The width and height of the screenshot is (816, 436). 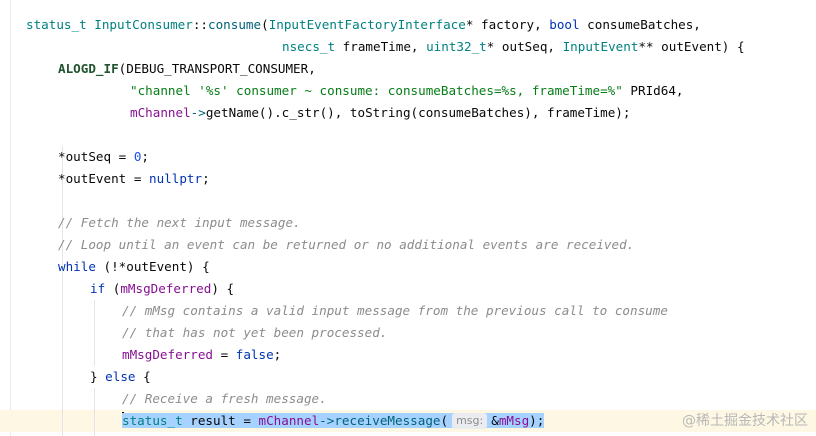 What do you see at coordinates (200, 24) in the screenshot?
I see `code-token: ::` at bounding box center [200, 24].